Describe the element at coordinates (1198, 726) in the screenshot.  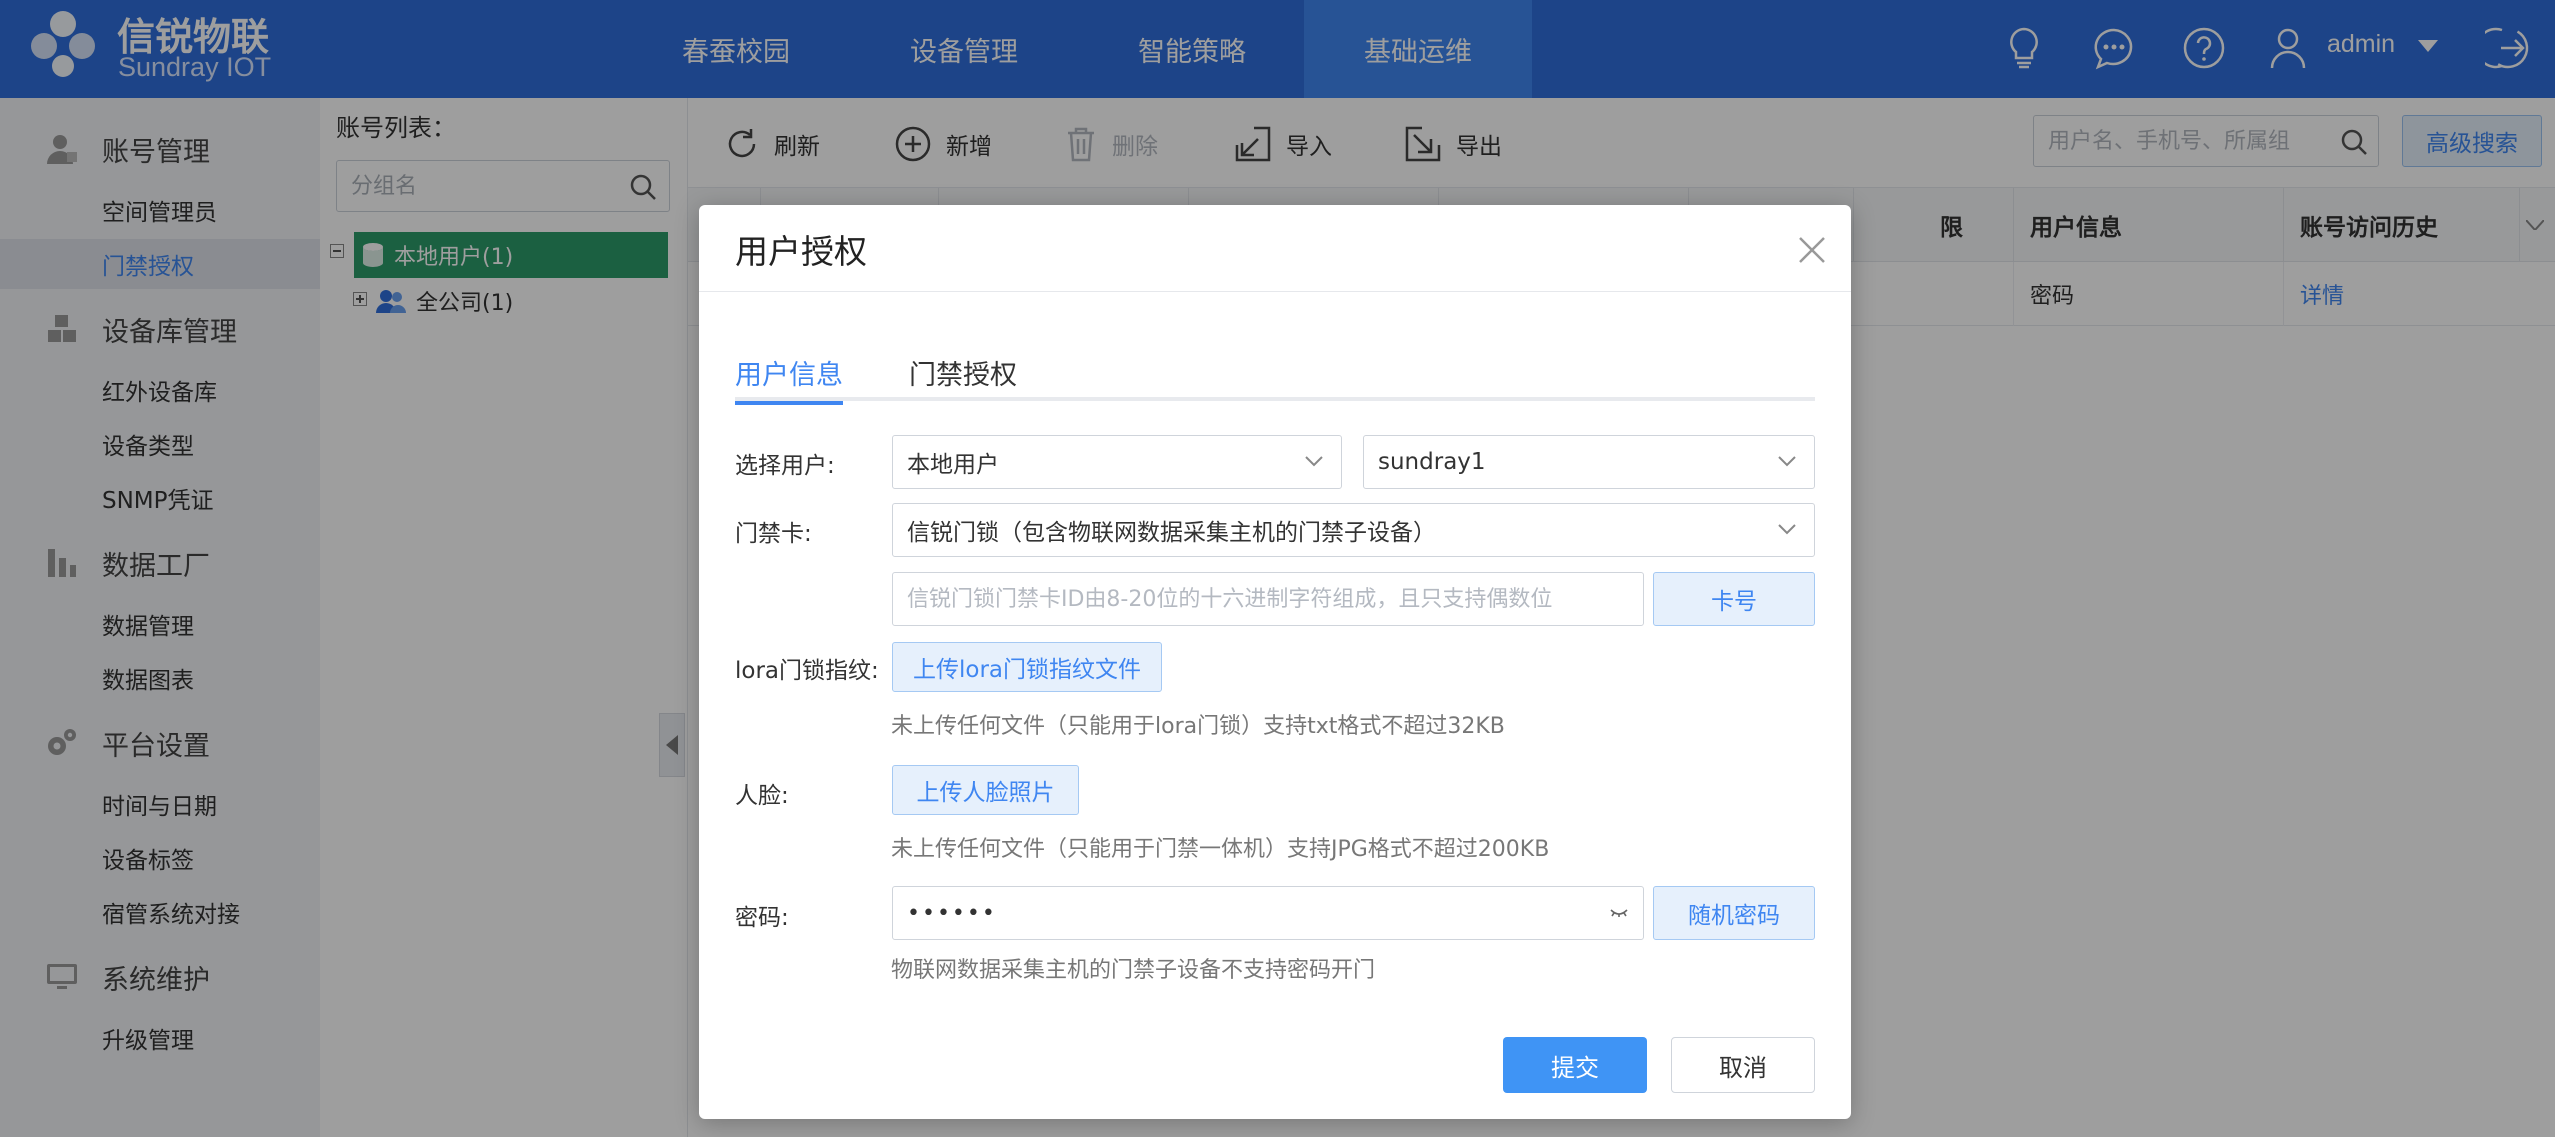
I see `lora-hint: 未上传任何文件（只能用于lora门锁）支持txt格式不超过32KB` at that location.